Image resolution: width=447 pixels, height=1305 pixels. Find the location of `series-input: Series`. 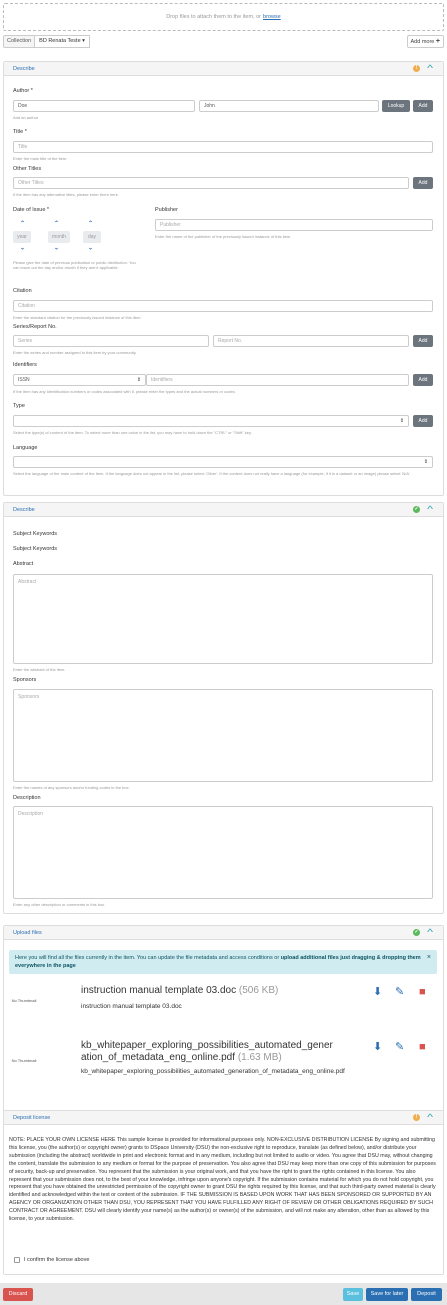

series-input: Series is located at coordinates (111, 341).